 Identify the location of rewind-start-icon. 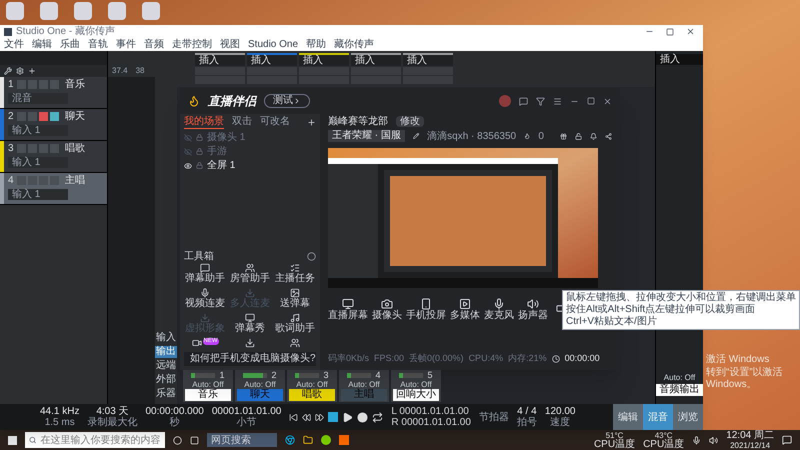
(293, 417).